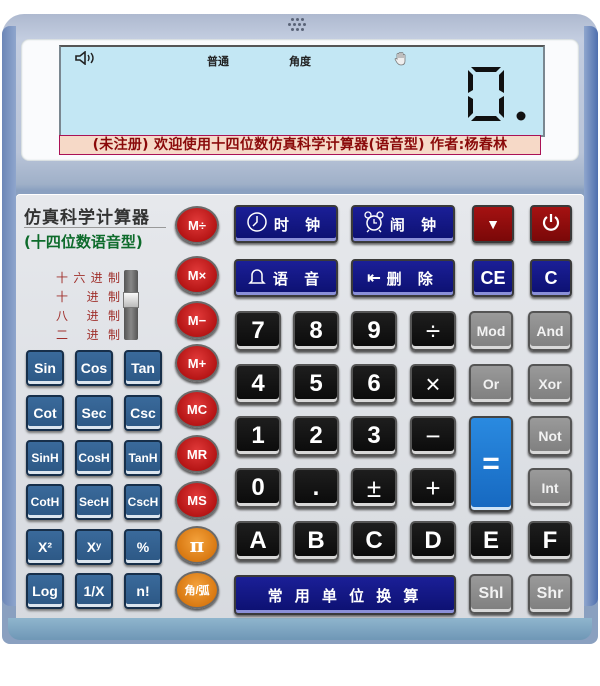  Describe the element at coordinates (83, 242) in the screenshot. I see `product-subtitle: (十四位数语音型)` at that location.